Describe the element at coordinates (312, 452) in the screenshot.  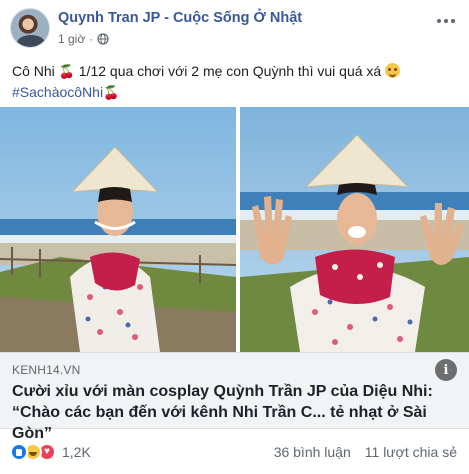
I see `comments-count: 36 bình luận` at that location.